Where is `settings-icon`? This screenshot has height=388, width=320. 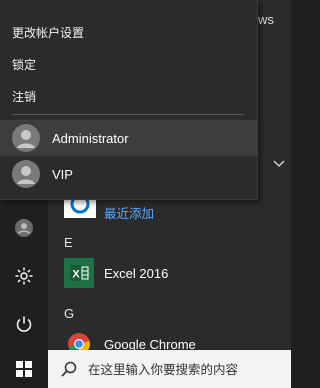
settings-icon is located at coordinates (24, 276).